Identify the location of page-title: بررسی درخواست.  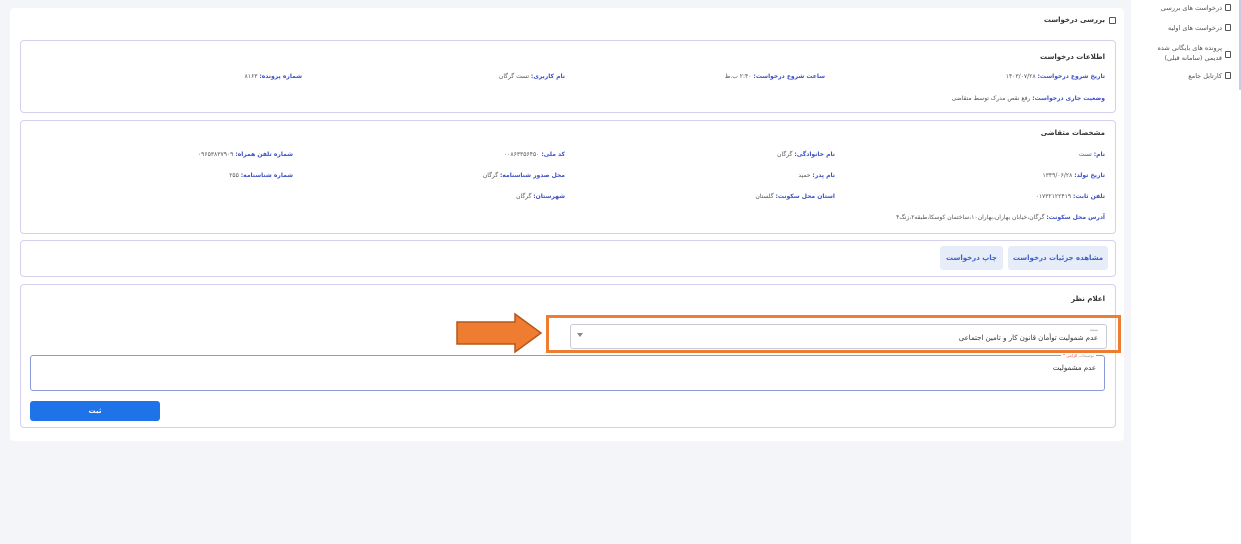
(1080, 20).